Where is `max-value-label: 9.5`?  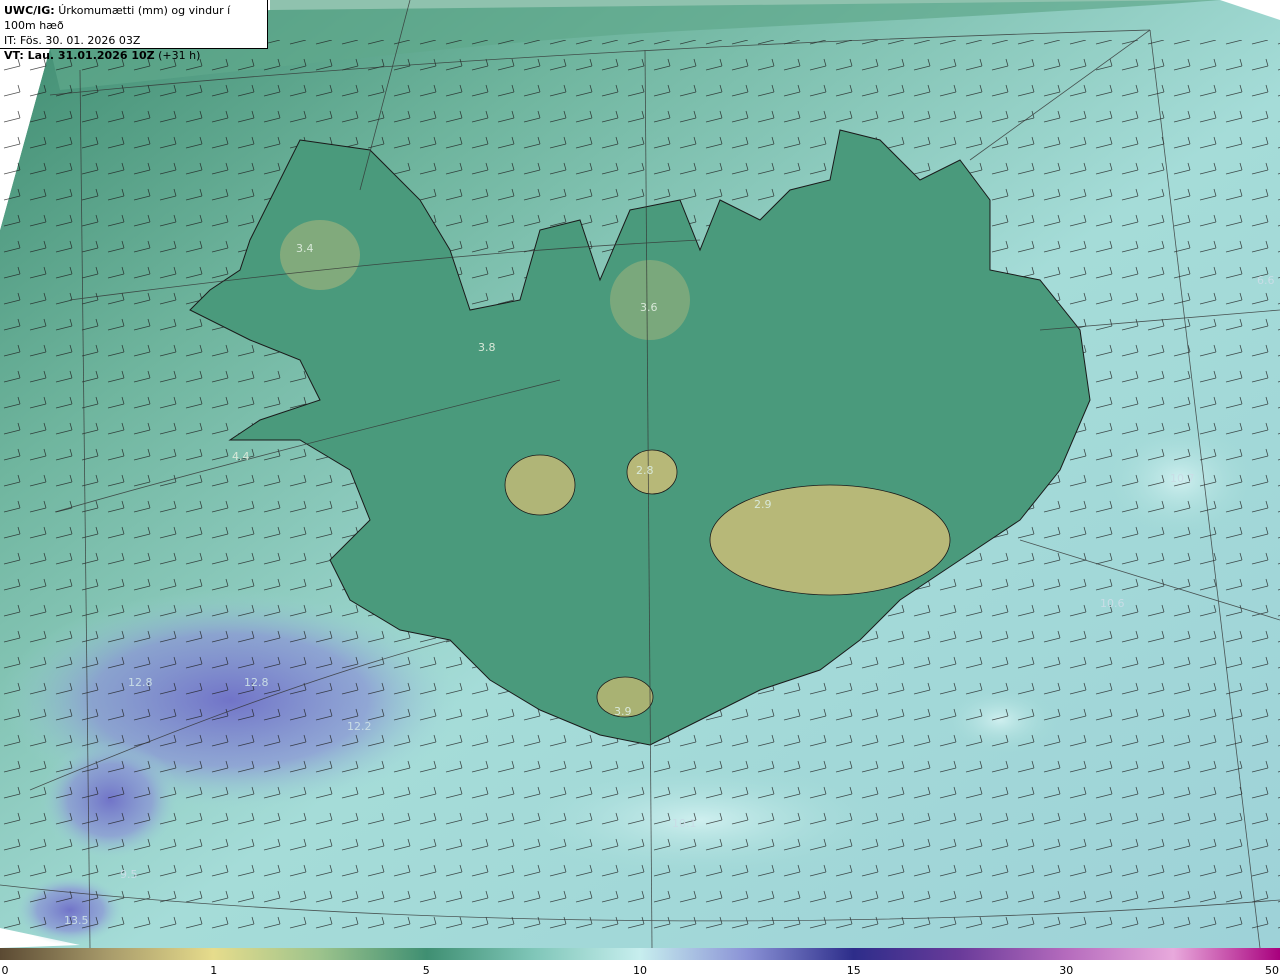 max-value-label: 9.5 is located at coordinates (129, 874).